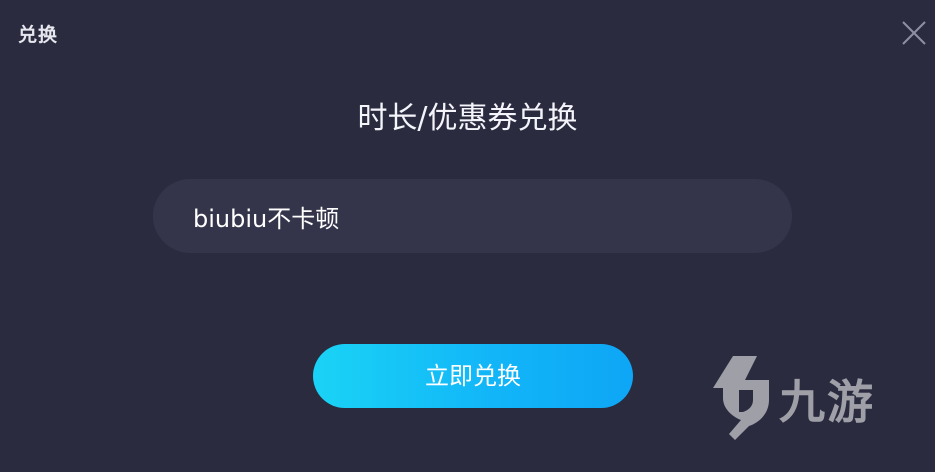  I want to click on nine-game-logo-icon, so click(741, 398).